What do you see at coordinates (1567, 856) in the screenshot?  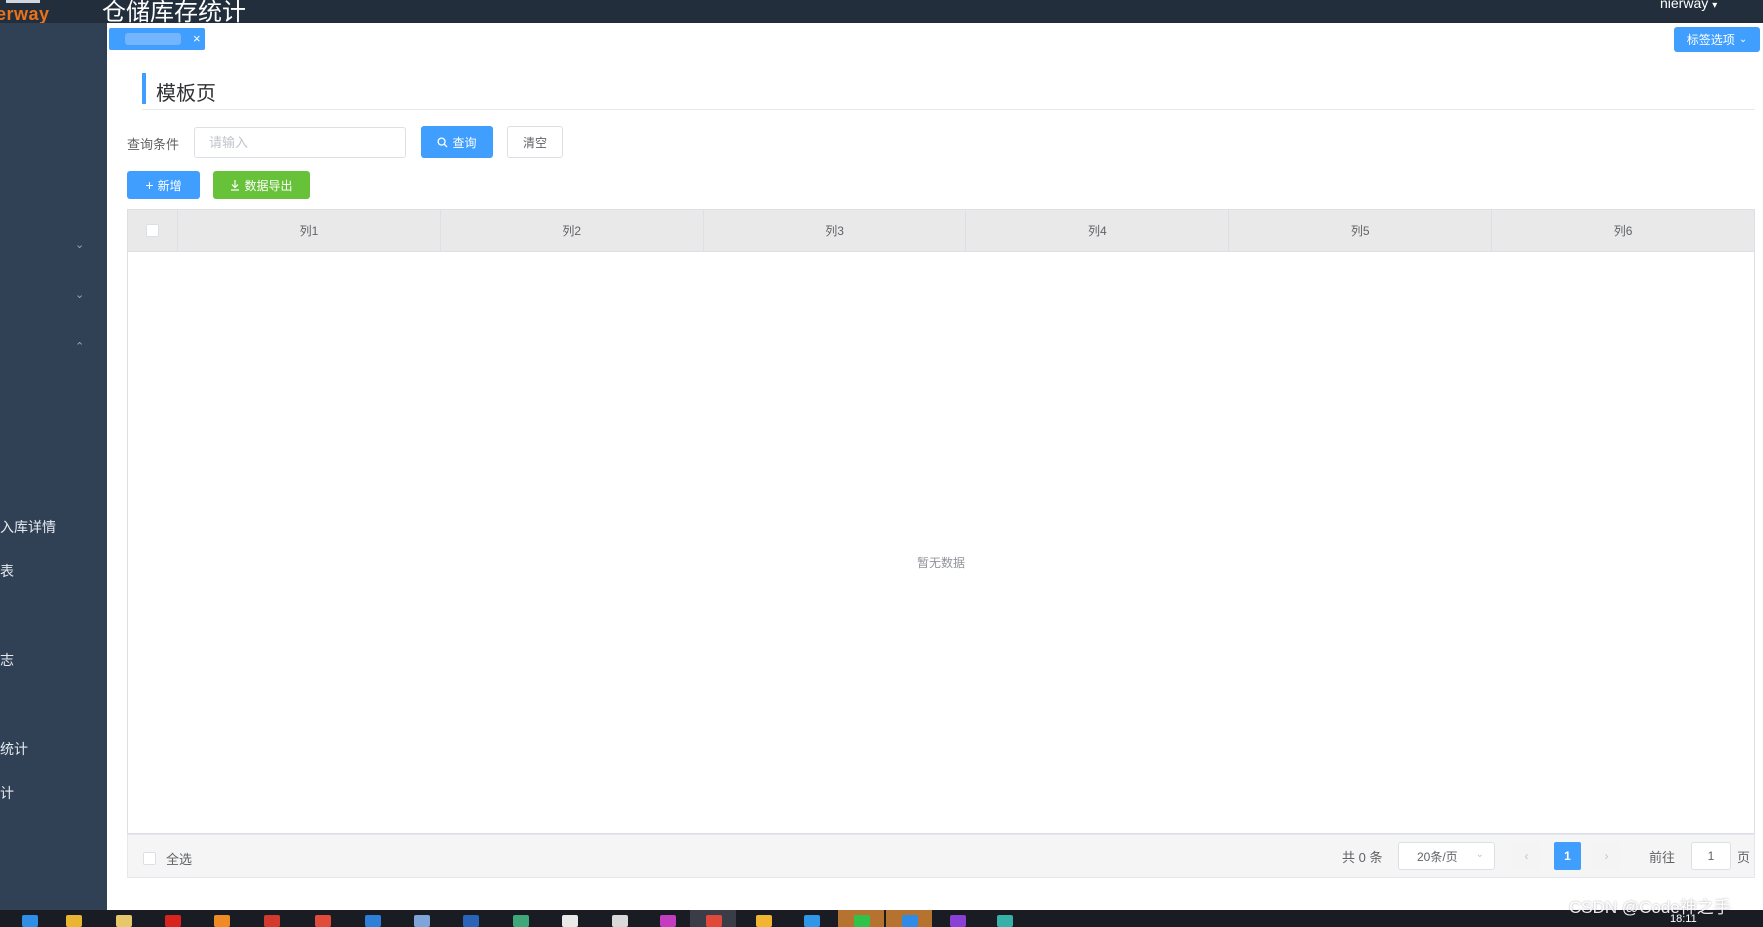 I see `page-number-button: 1` at bounding box center [1567, 856].